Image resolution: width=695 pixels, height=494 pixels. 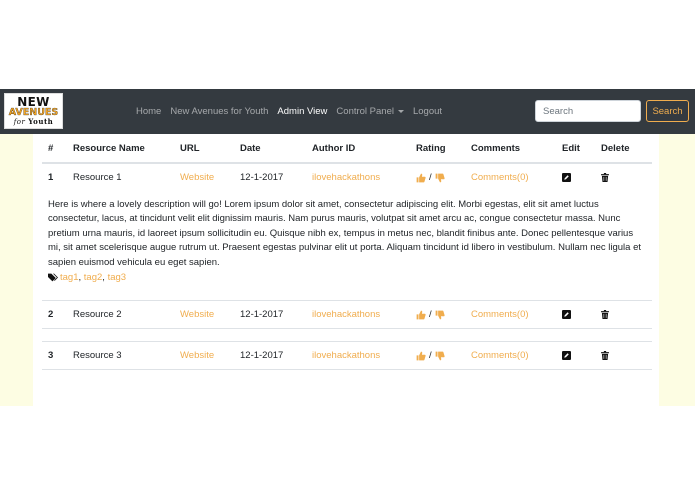 What do you see at coordinates (19, 121) in the screenshot?
I see `brand-line3-prefix: for` at bounding box center [19, 121].